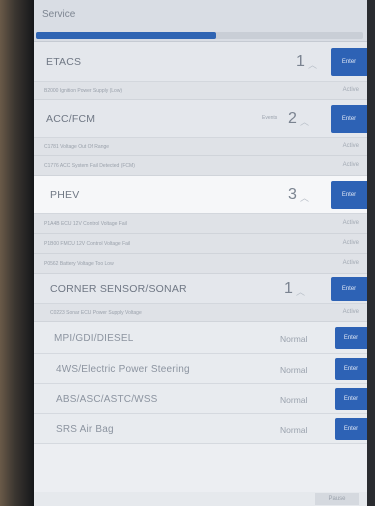 This screenshot has height=506, width=375. Describe the element at coordinates (351, 369) in the screenshot. I see `enter-button-eps: Enter` at that location.